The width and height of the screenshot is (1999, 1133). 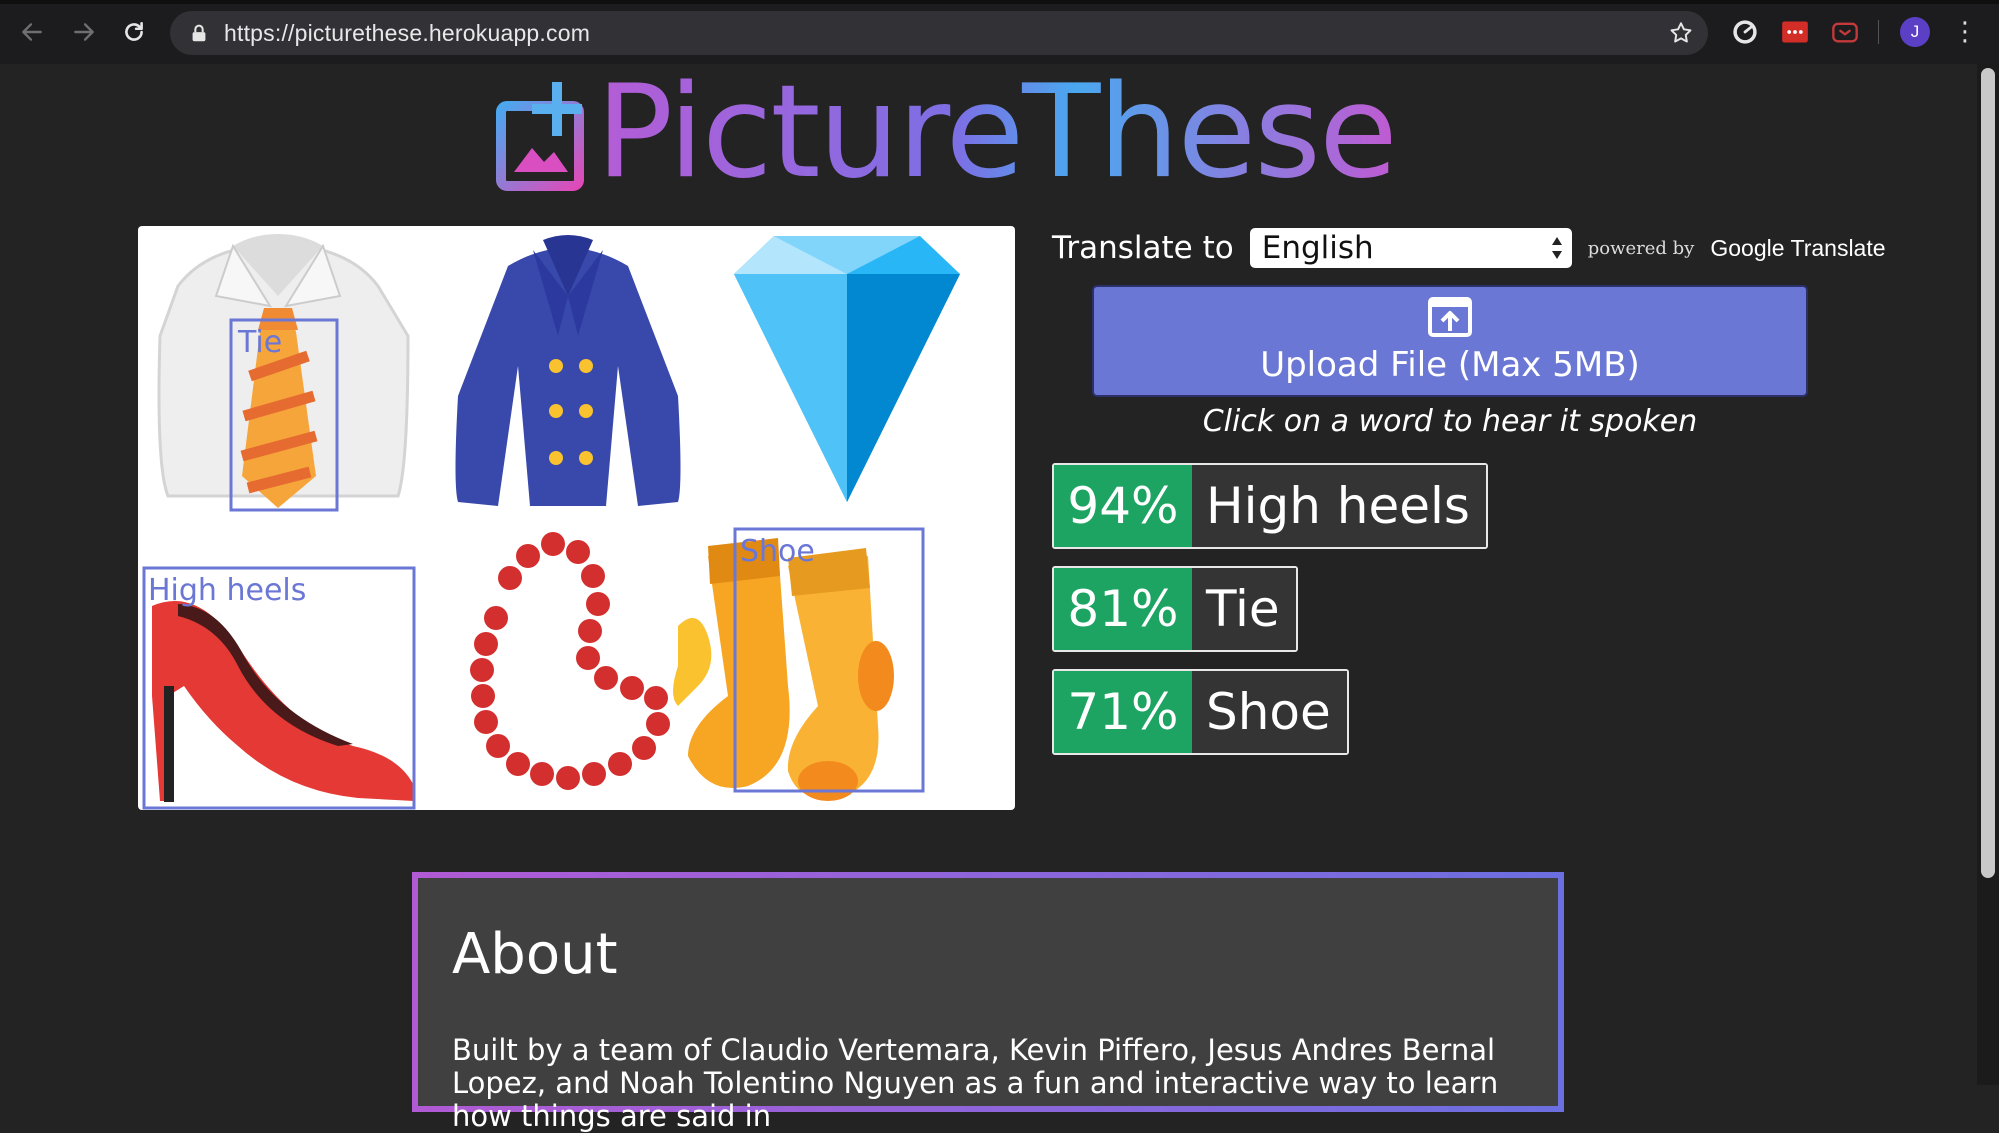 What do you see at coordinates (568, 370) in the screenshot?
I see `coat-emoji` at bounding box center [568, 370].